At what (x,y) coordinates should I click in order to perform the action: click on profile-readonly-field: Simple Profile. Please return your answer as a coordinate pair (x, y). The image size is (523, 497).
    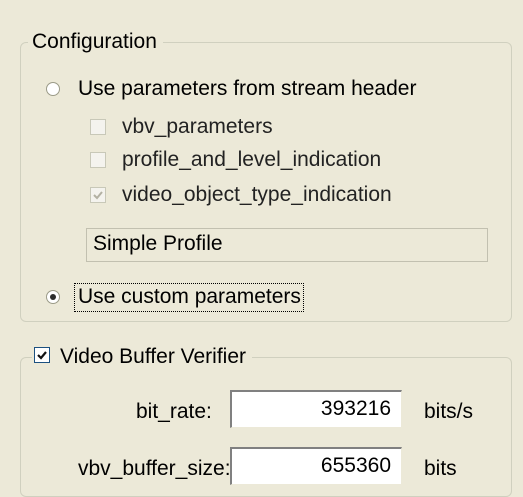
    Looking at the image, I should click on (287, 245).